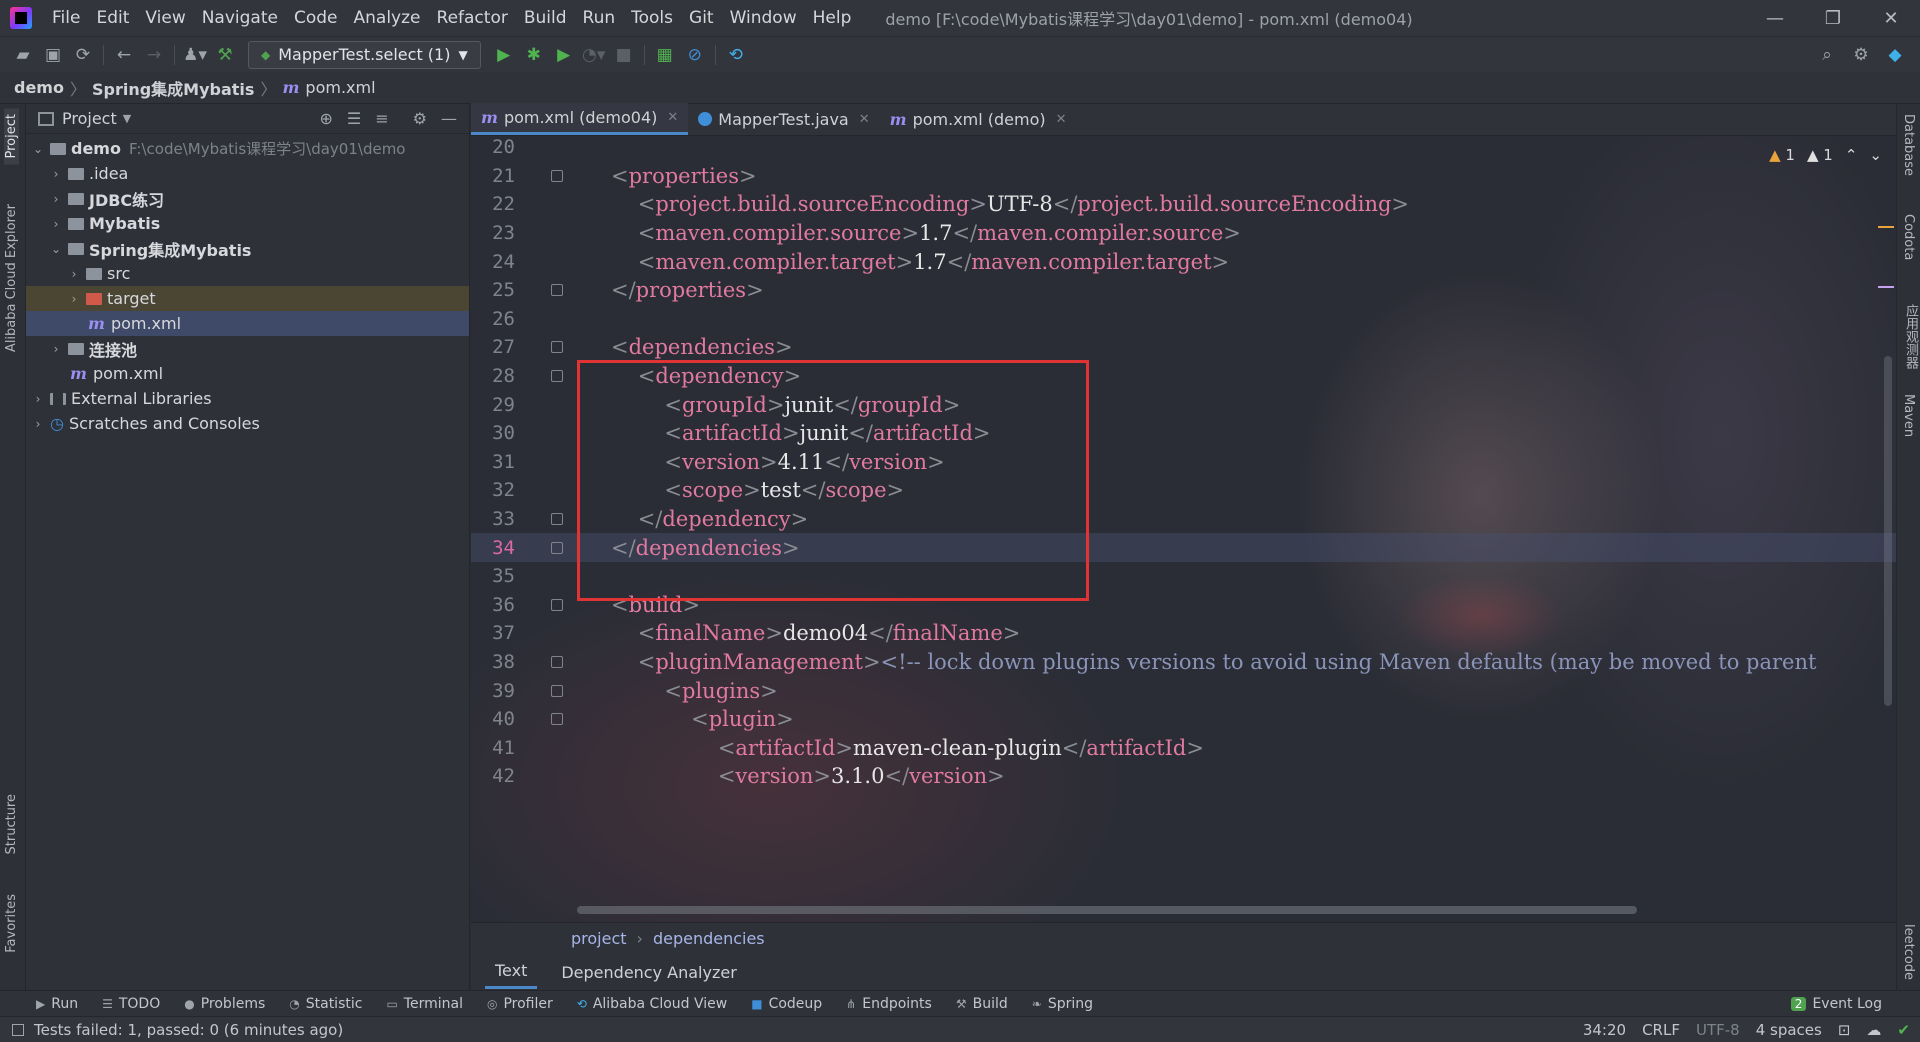 The width and height of the screenshot is (1920, 1042). What do you see at coordinates (1908, 952) in the screenshot?
I see `leetcode-tool-button: leetcode` at bounding box center [1908, 952].